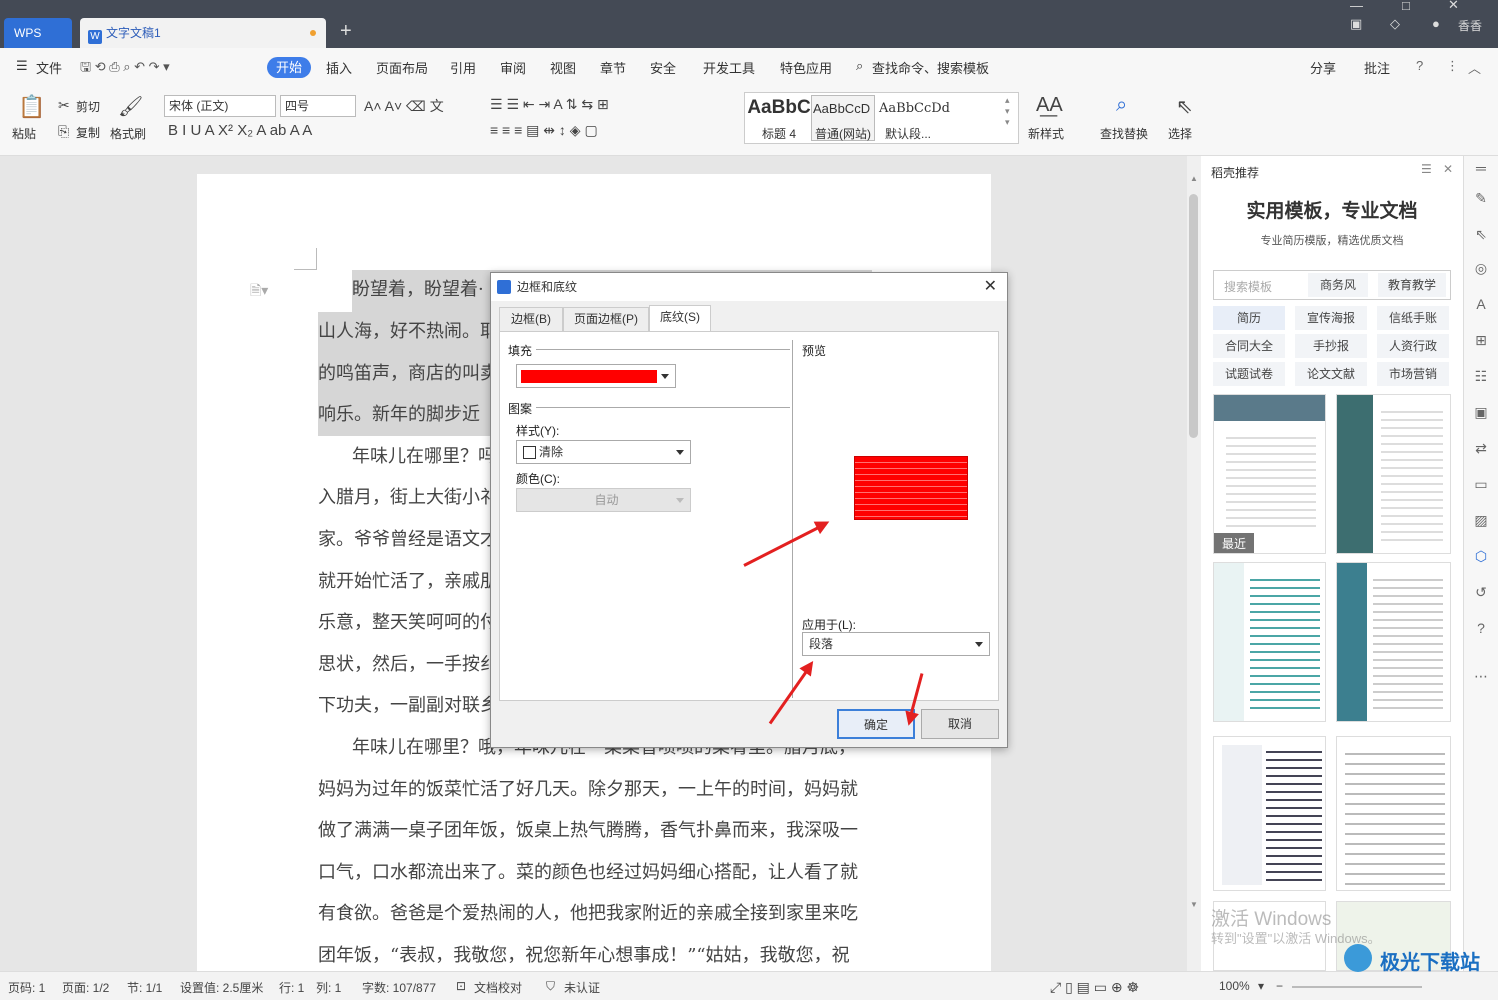 The width and height of the screenshot is (1498, 1000). Describe the element at coordinates (1481, 413) in the screenshot. I see `image-icon: ▣` at that location.